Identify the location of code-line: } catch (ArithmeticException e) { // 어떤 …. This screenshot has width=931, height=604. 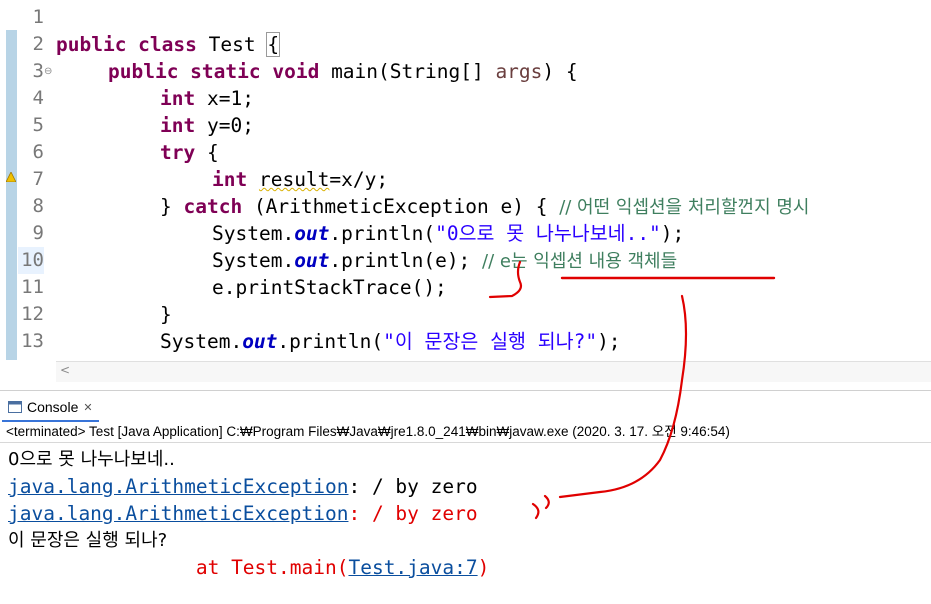
(485, 206).